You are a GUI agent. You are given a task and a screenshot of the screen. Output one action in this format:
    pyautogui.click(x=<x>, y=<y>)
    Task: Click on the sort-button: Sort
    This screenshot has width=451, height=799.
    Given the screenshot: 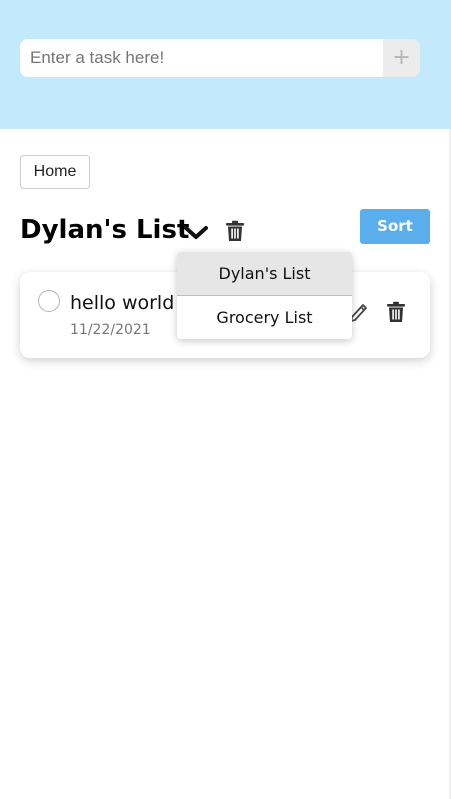 What is the action you would take?
    pyautogui.click(x=395, y=226)
    